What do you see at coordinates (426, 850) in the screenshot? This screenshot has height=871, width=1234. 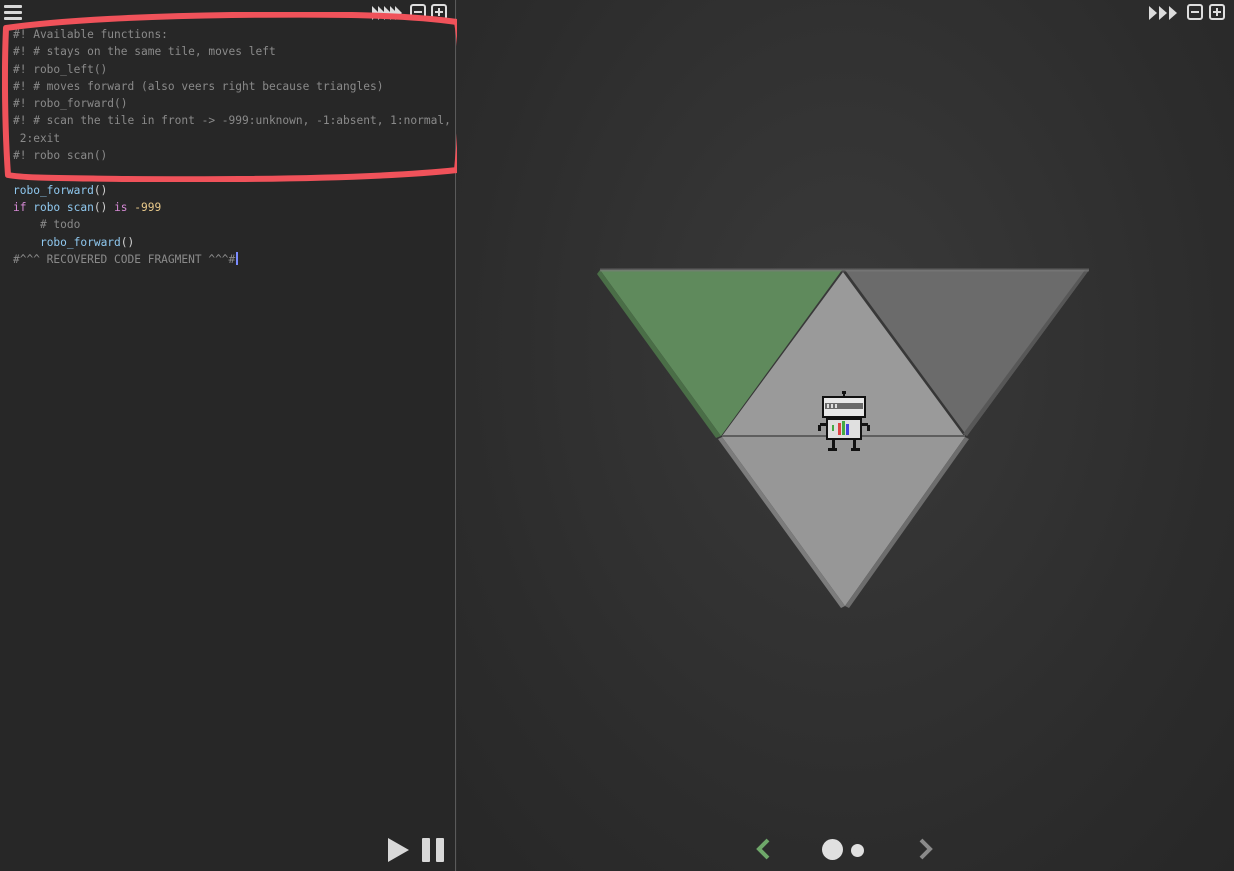 I see `pause-icon` at bounding box center [426, 850].